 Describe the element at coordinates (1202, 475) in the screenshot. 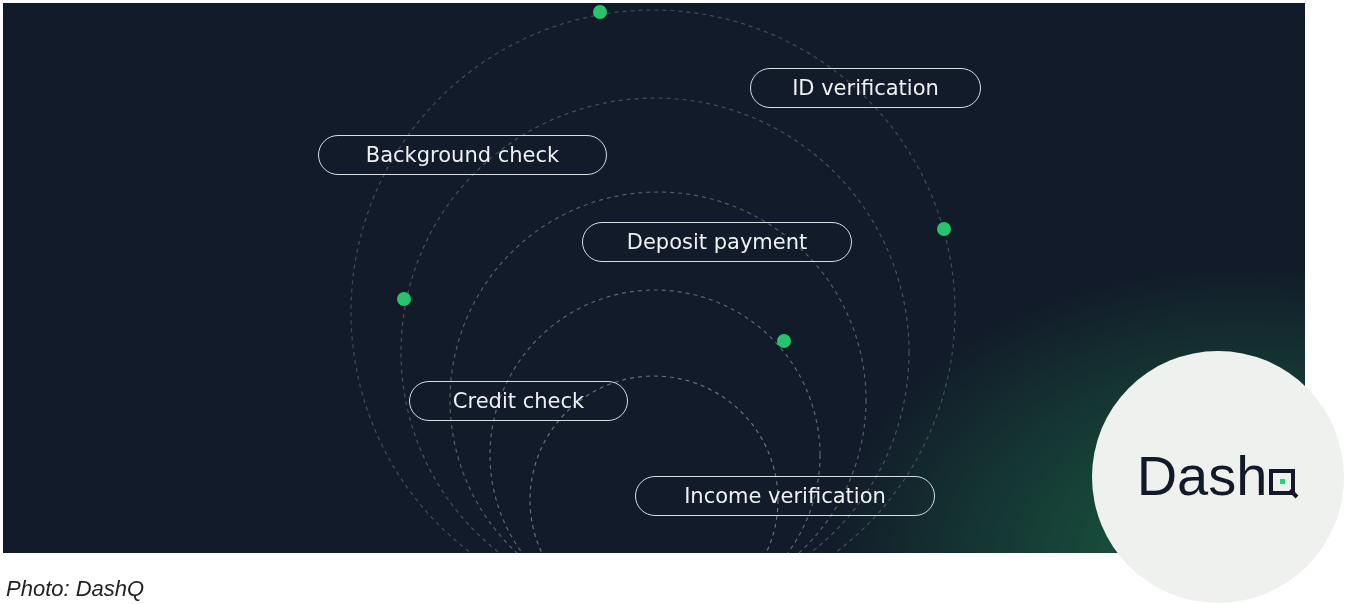

I see `logo-text: Dash` at that location.